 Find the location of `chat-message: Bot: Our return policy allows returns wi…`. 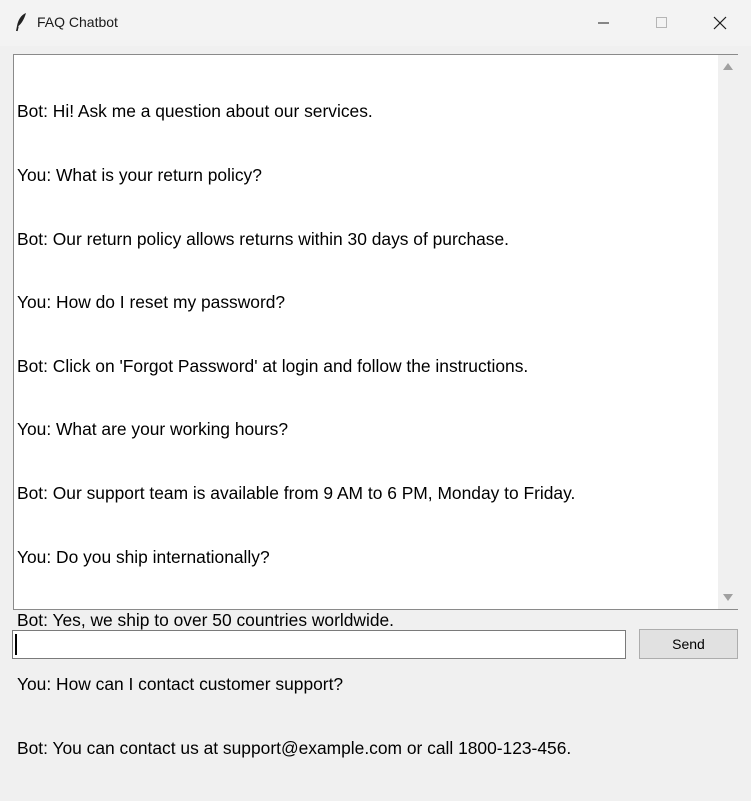

chat-message: Bot: Our return policy allows returns wi… is located at coordinates (263, 238).